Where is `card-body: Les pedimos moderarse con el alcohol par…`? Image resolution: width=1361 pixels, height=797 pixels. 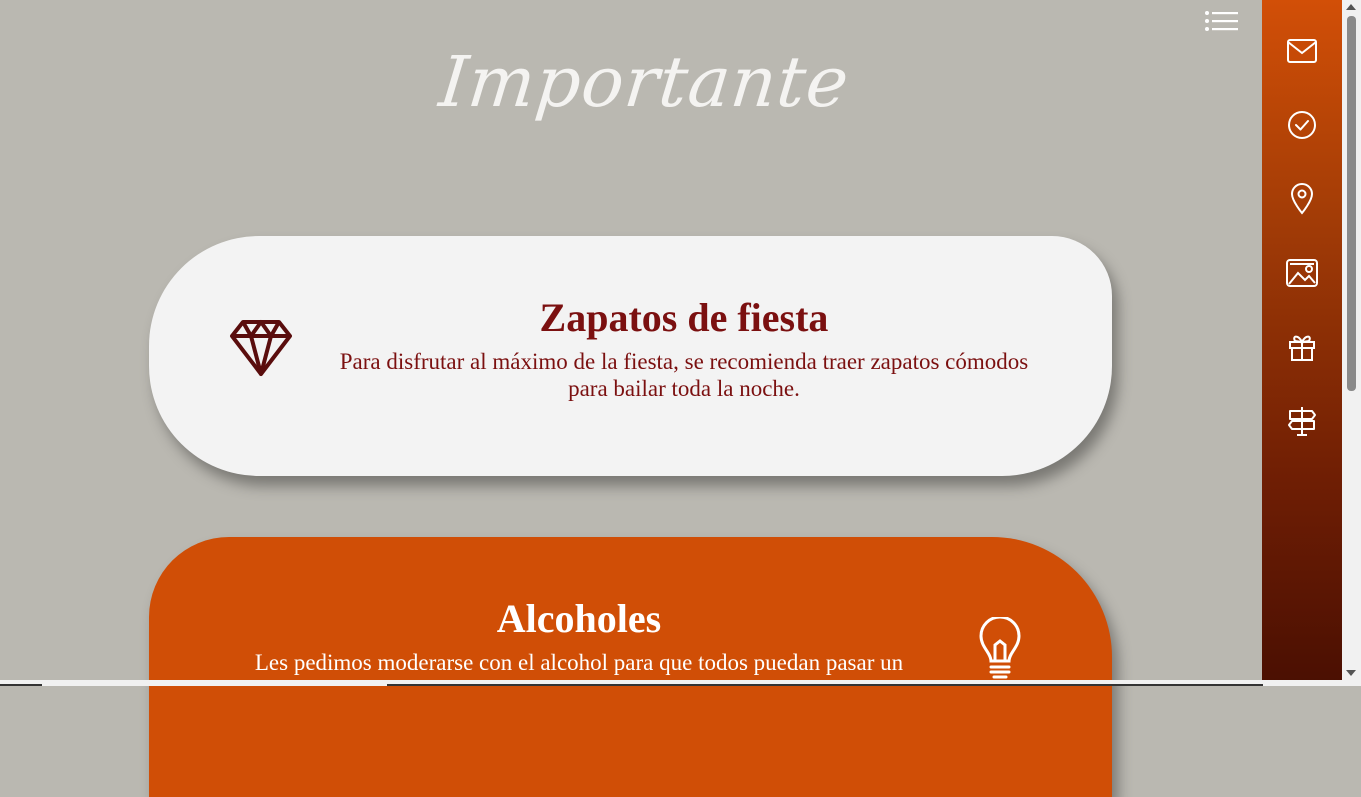 card-body: Les pedimos moderarse con el alcohol par… is located at coordinates (579, 662).